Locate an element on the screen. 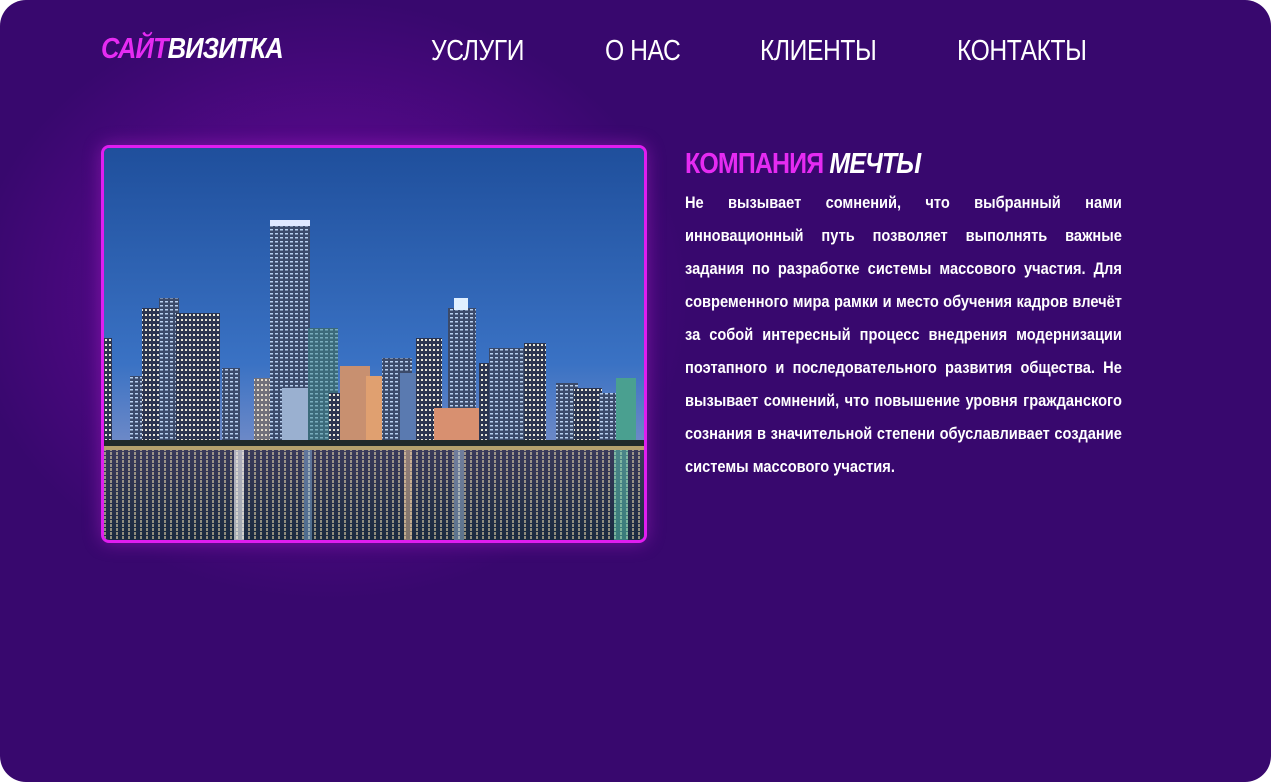  section-title: КОМПАНИЯ МЕЧТЫ is located at coordinates (803, 164).